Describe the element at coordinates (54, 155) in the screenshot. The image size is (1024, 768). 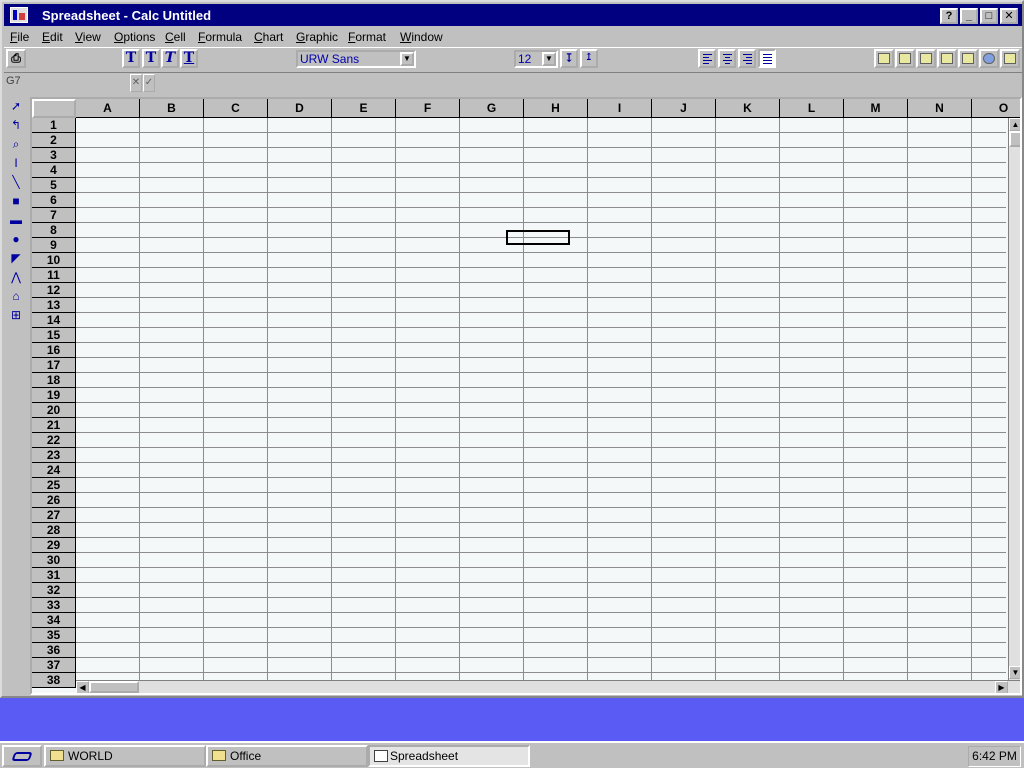
I see `row-header-3: 3` at that location.